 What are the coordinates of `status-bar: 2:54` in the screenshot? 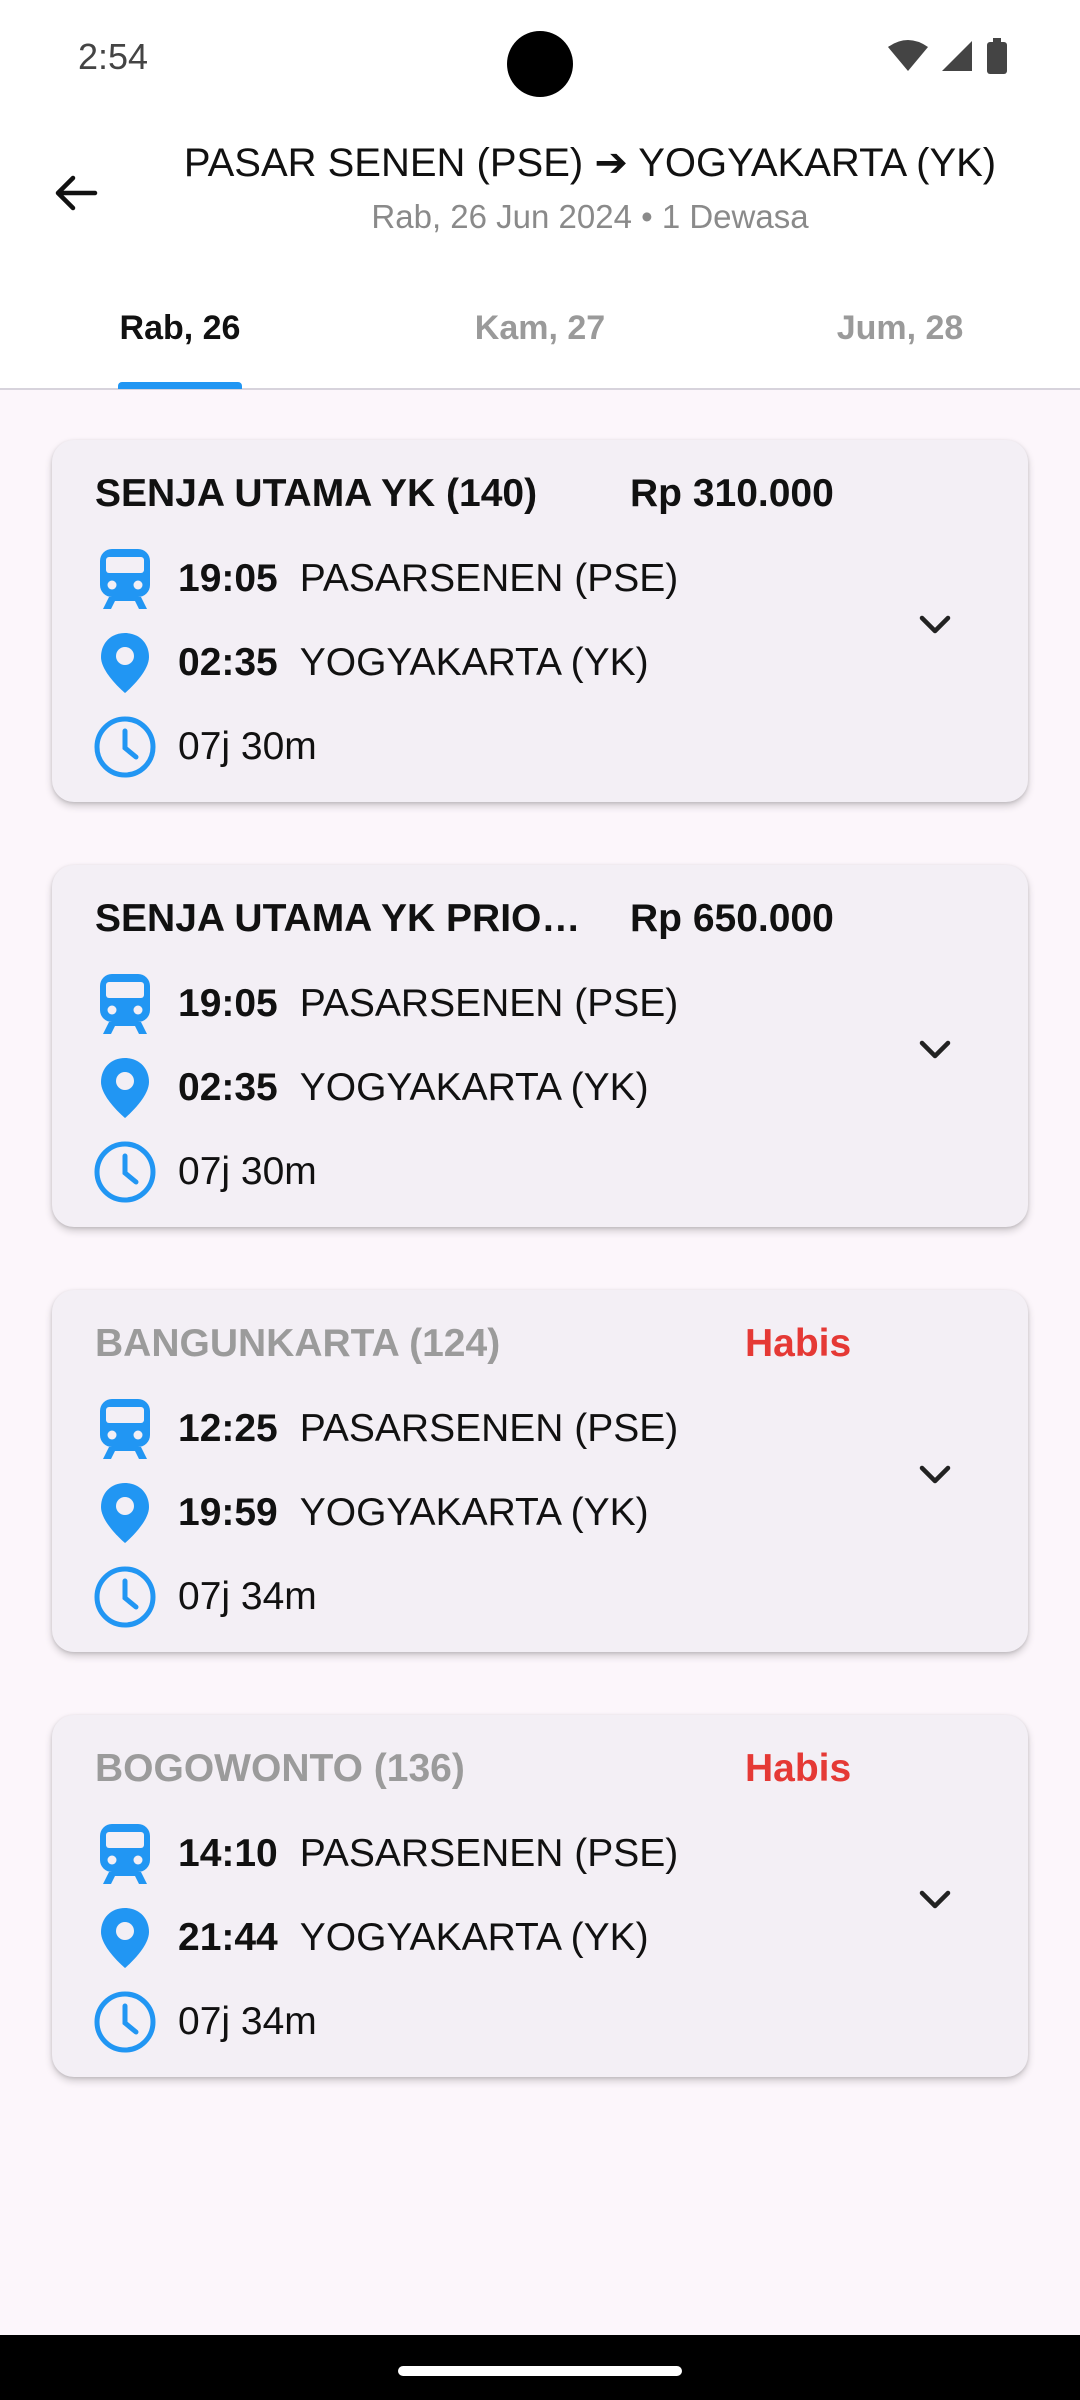 It's located at (540, 59).